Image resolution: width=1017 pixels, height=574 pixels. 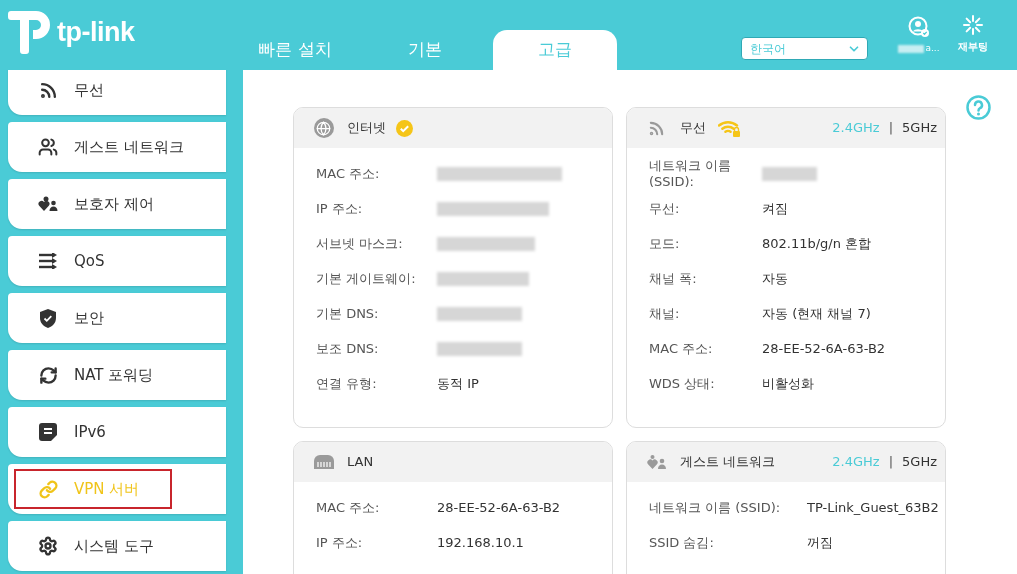 I want to click on globe-icon, so click(x=323, y=128).